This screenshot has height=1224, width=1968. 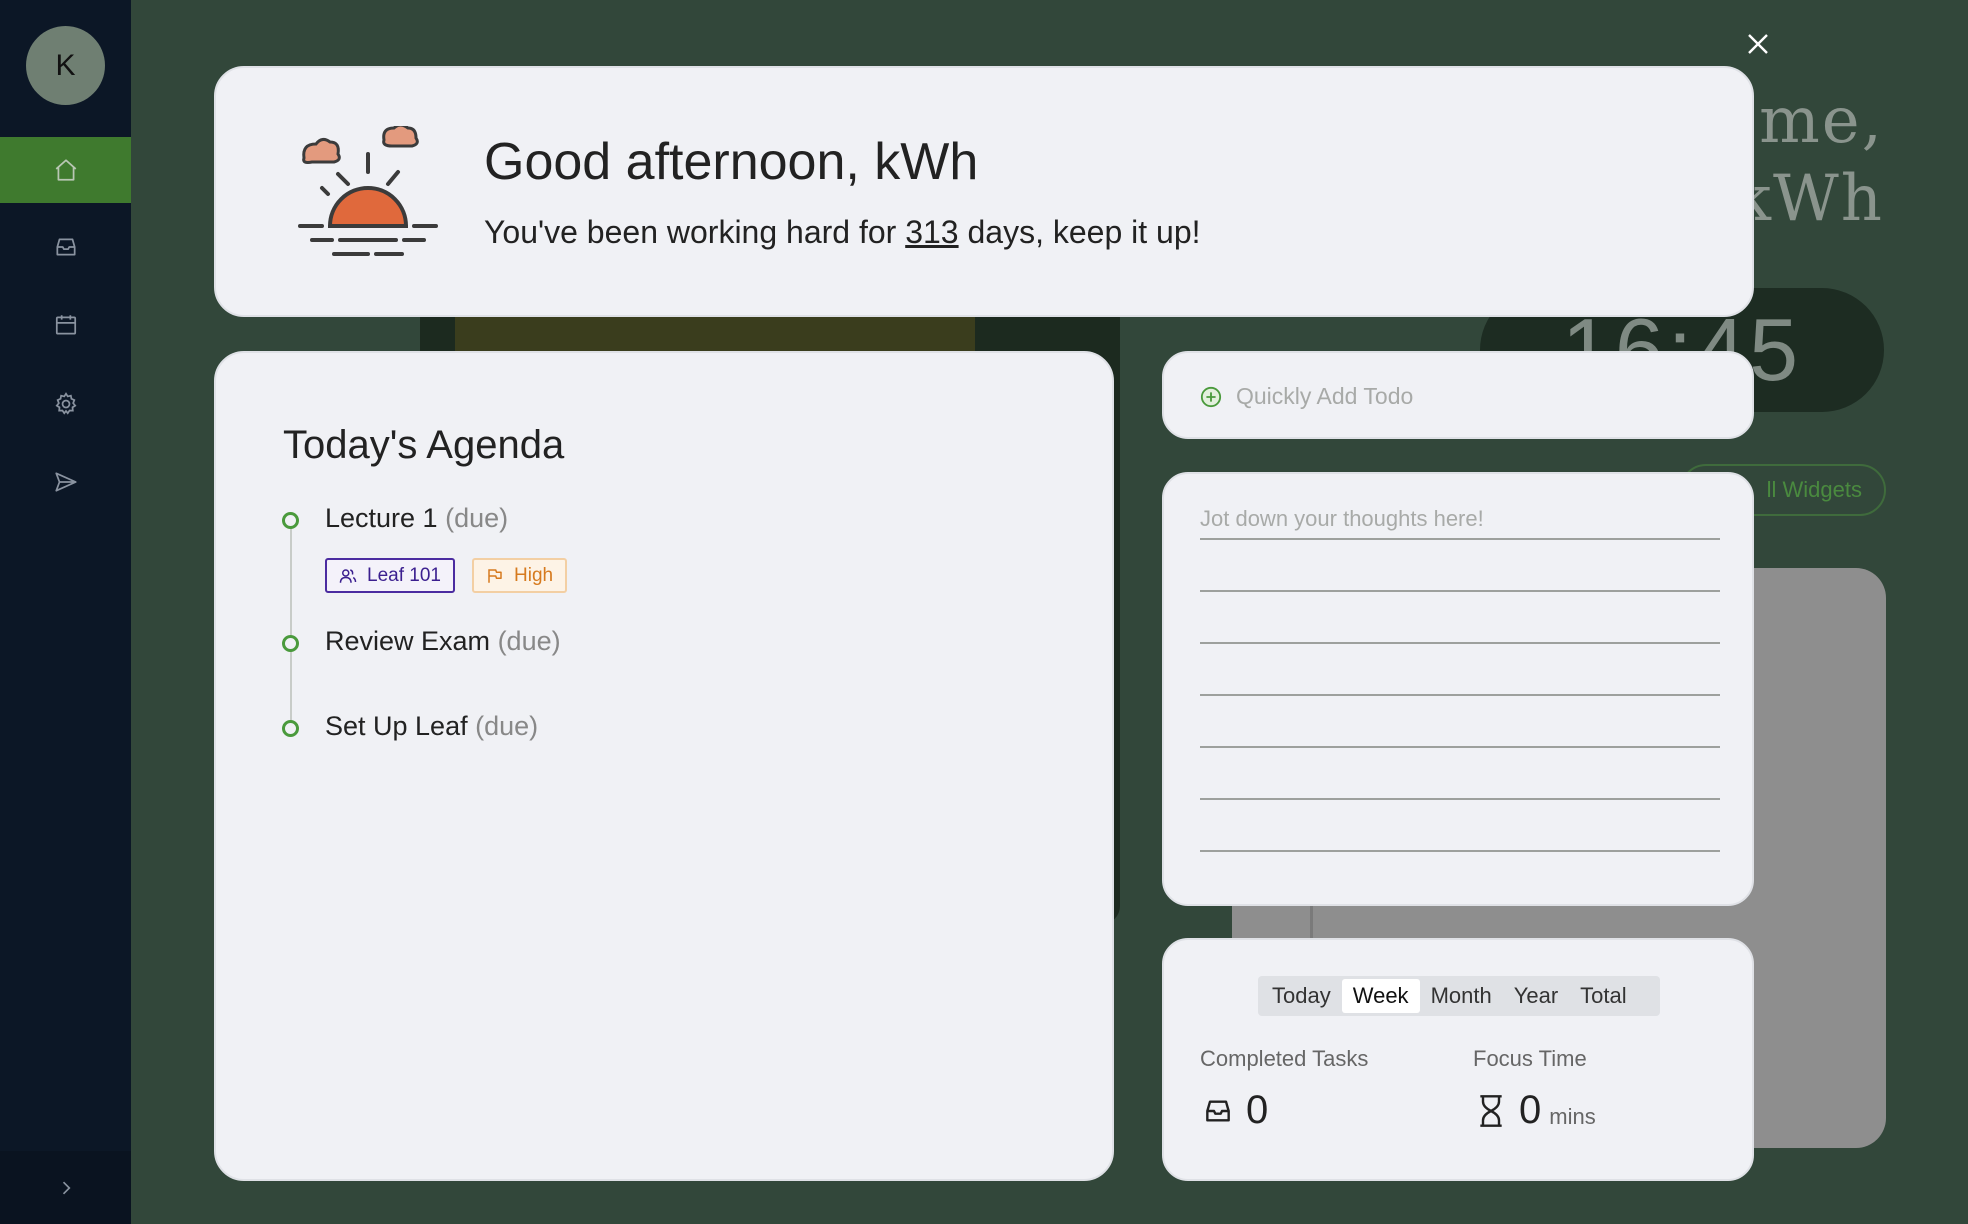 I want to click on avatar: K, so click(x=65, y=65).